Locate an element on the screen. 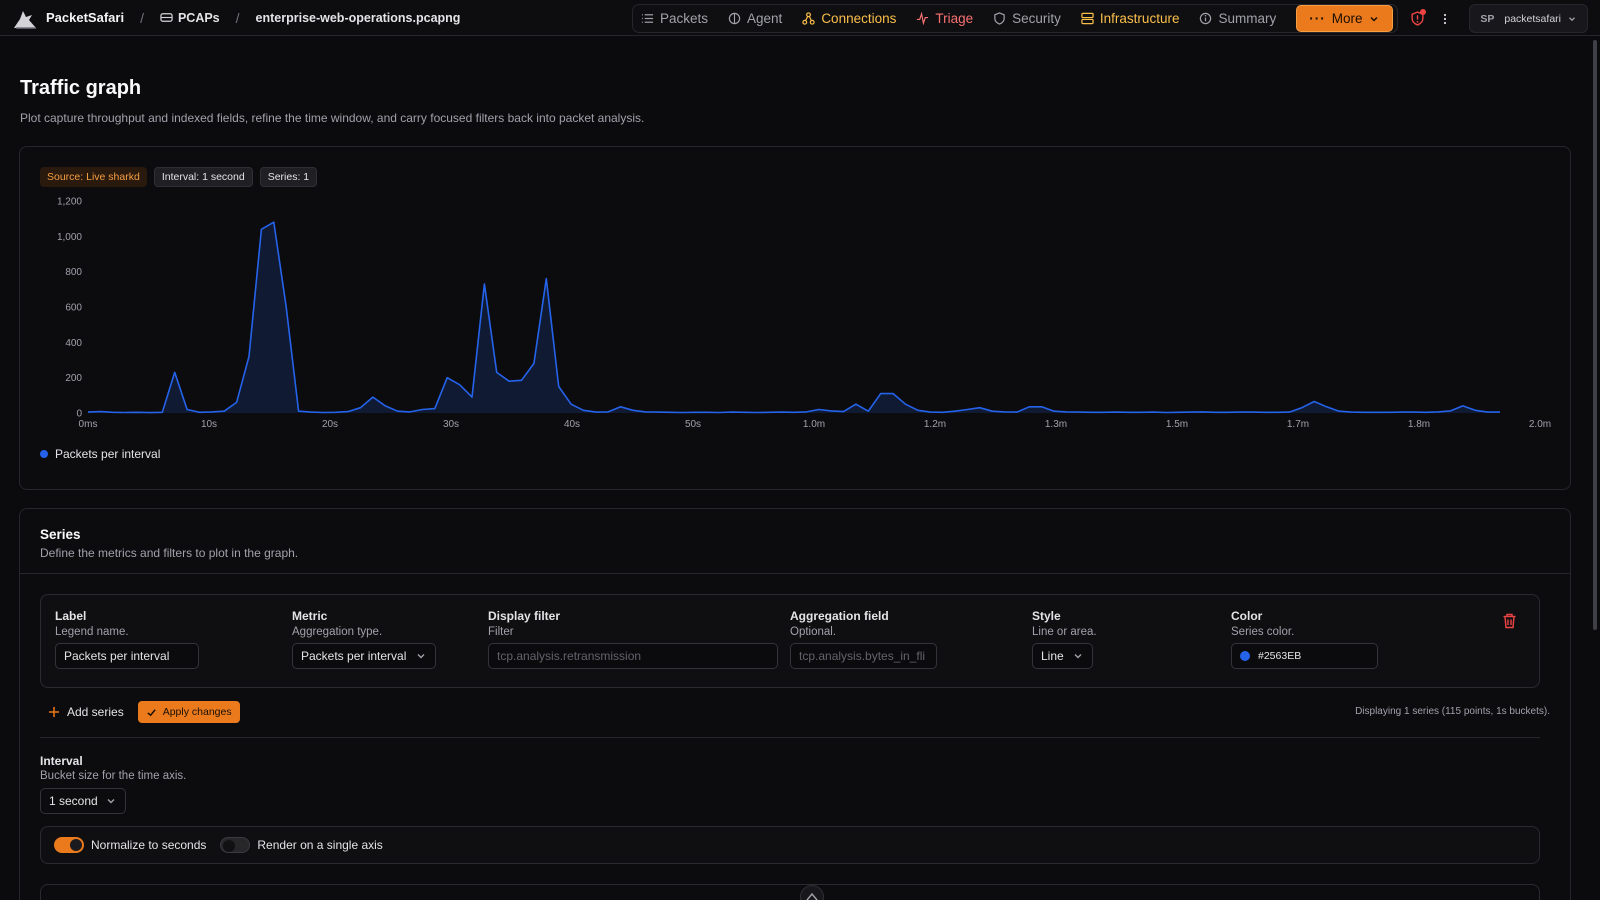 Image resolution: width=1600 pixels, height=900 pixels. metric-select: Packets per interval is located at coordinates (364, 656).